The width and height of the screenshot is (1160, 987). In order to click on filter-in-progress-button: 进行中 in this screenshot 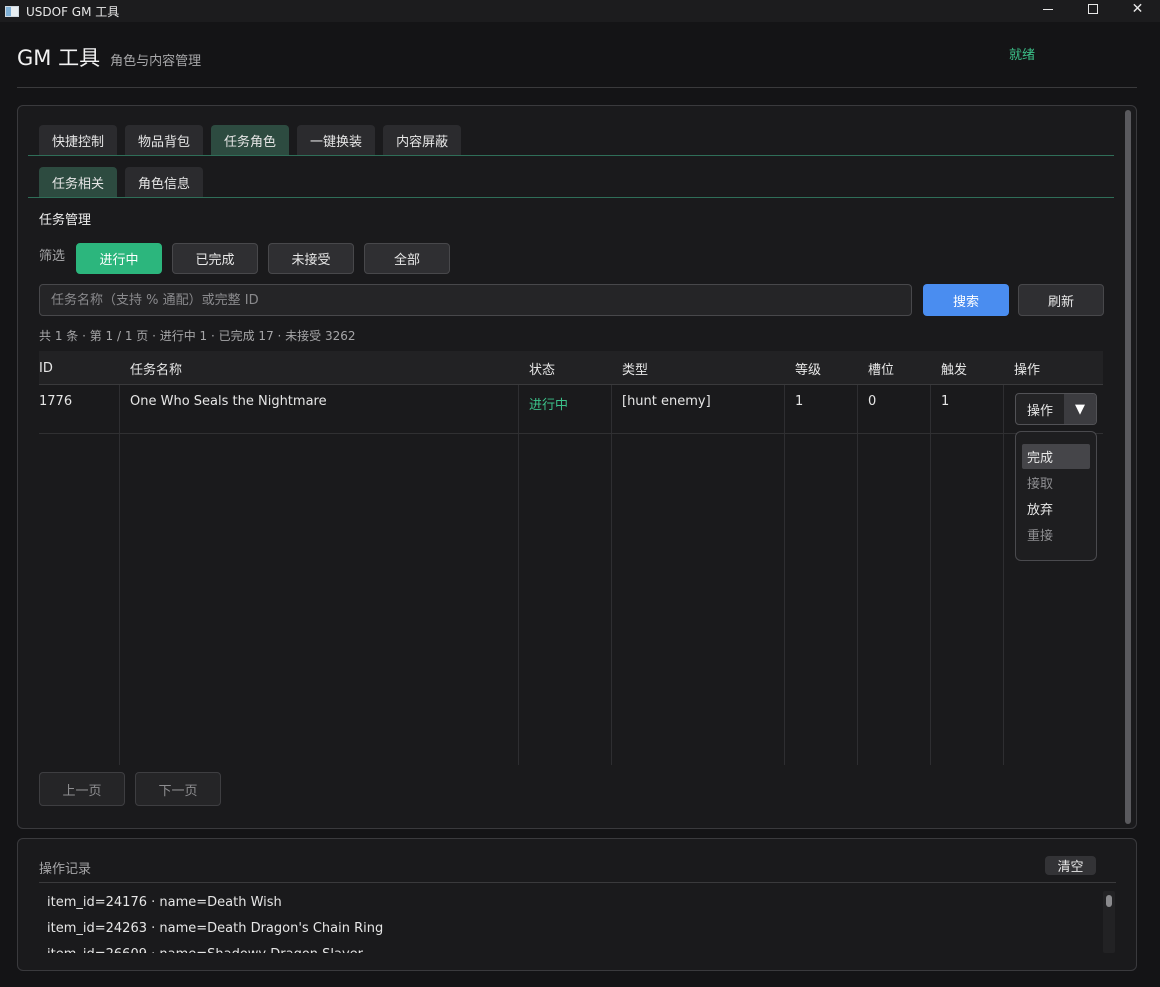, I will do `click(119, 258)`.